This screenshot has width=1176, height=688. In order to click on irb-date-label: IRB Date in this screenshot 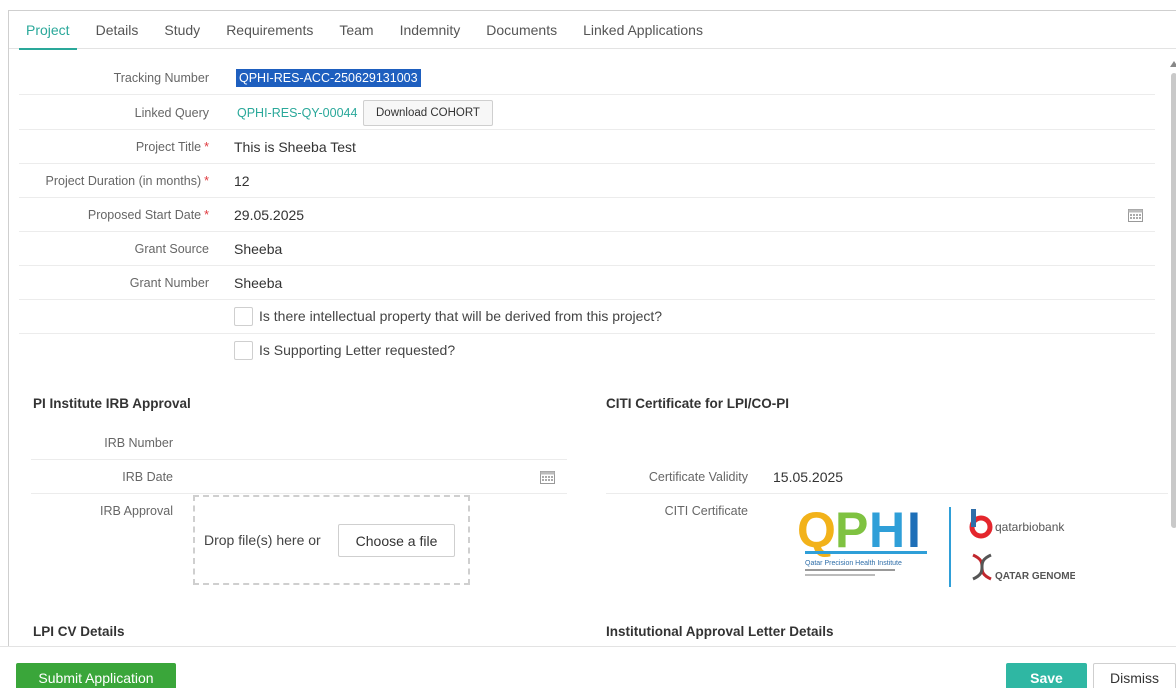, I will do `click(147, 477)`.